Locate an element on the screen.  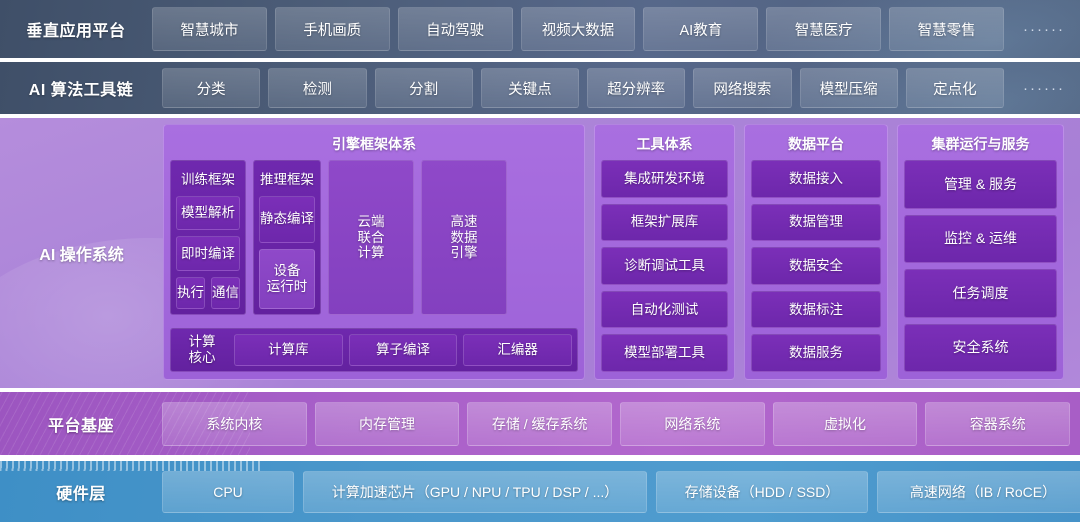
box-task-scheduling: 任务调度 is located at coordinates (980, 293).